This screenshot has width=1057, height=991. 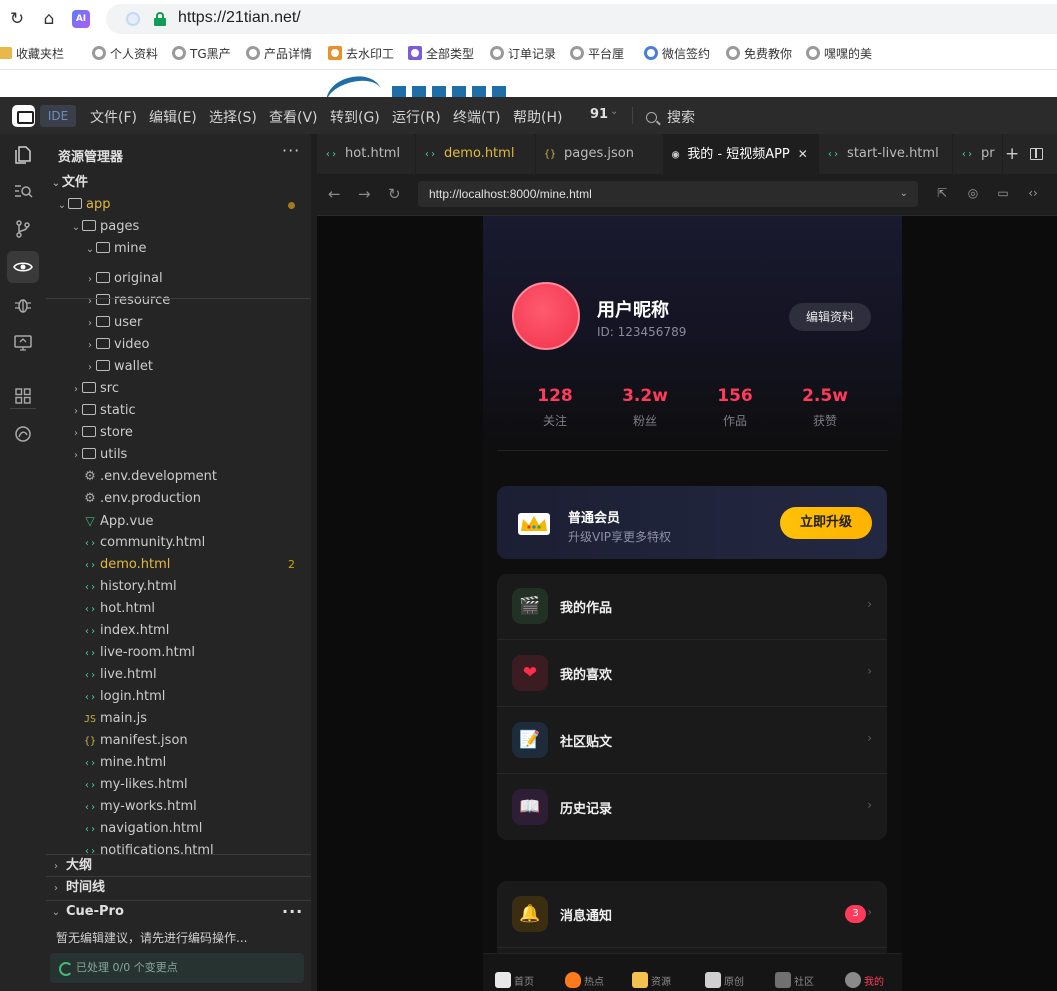 What do you see at coordinates (677, 54) in the screenshot?
I see `bookmark-item: 微信签约` at bounding box center [677, 54].